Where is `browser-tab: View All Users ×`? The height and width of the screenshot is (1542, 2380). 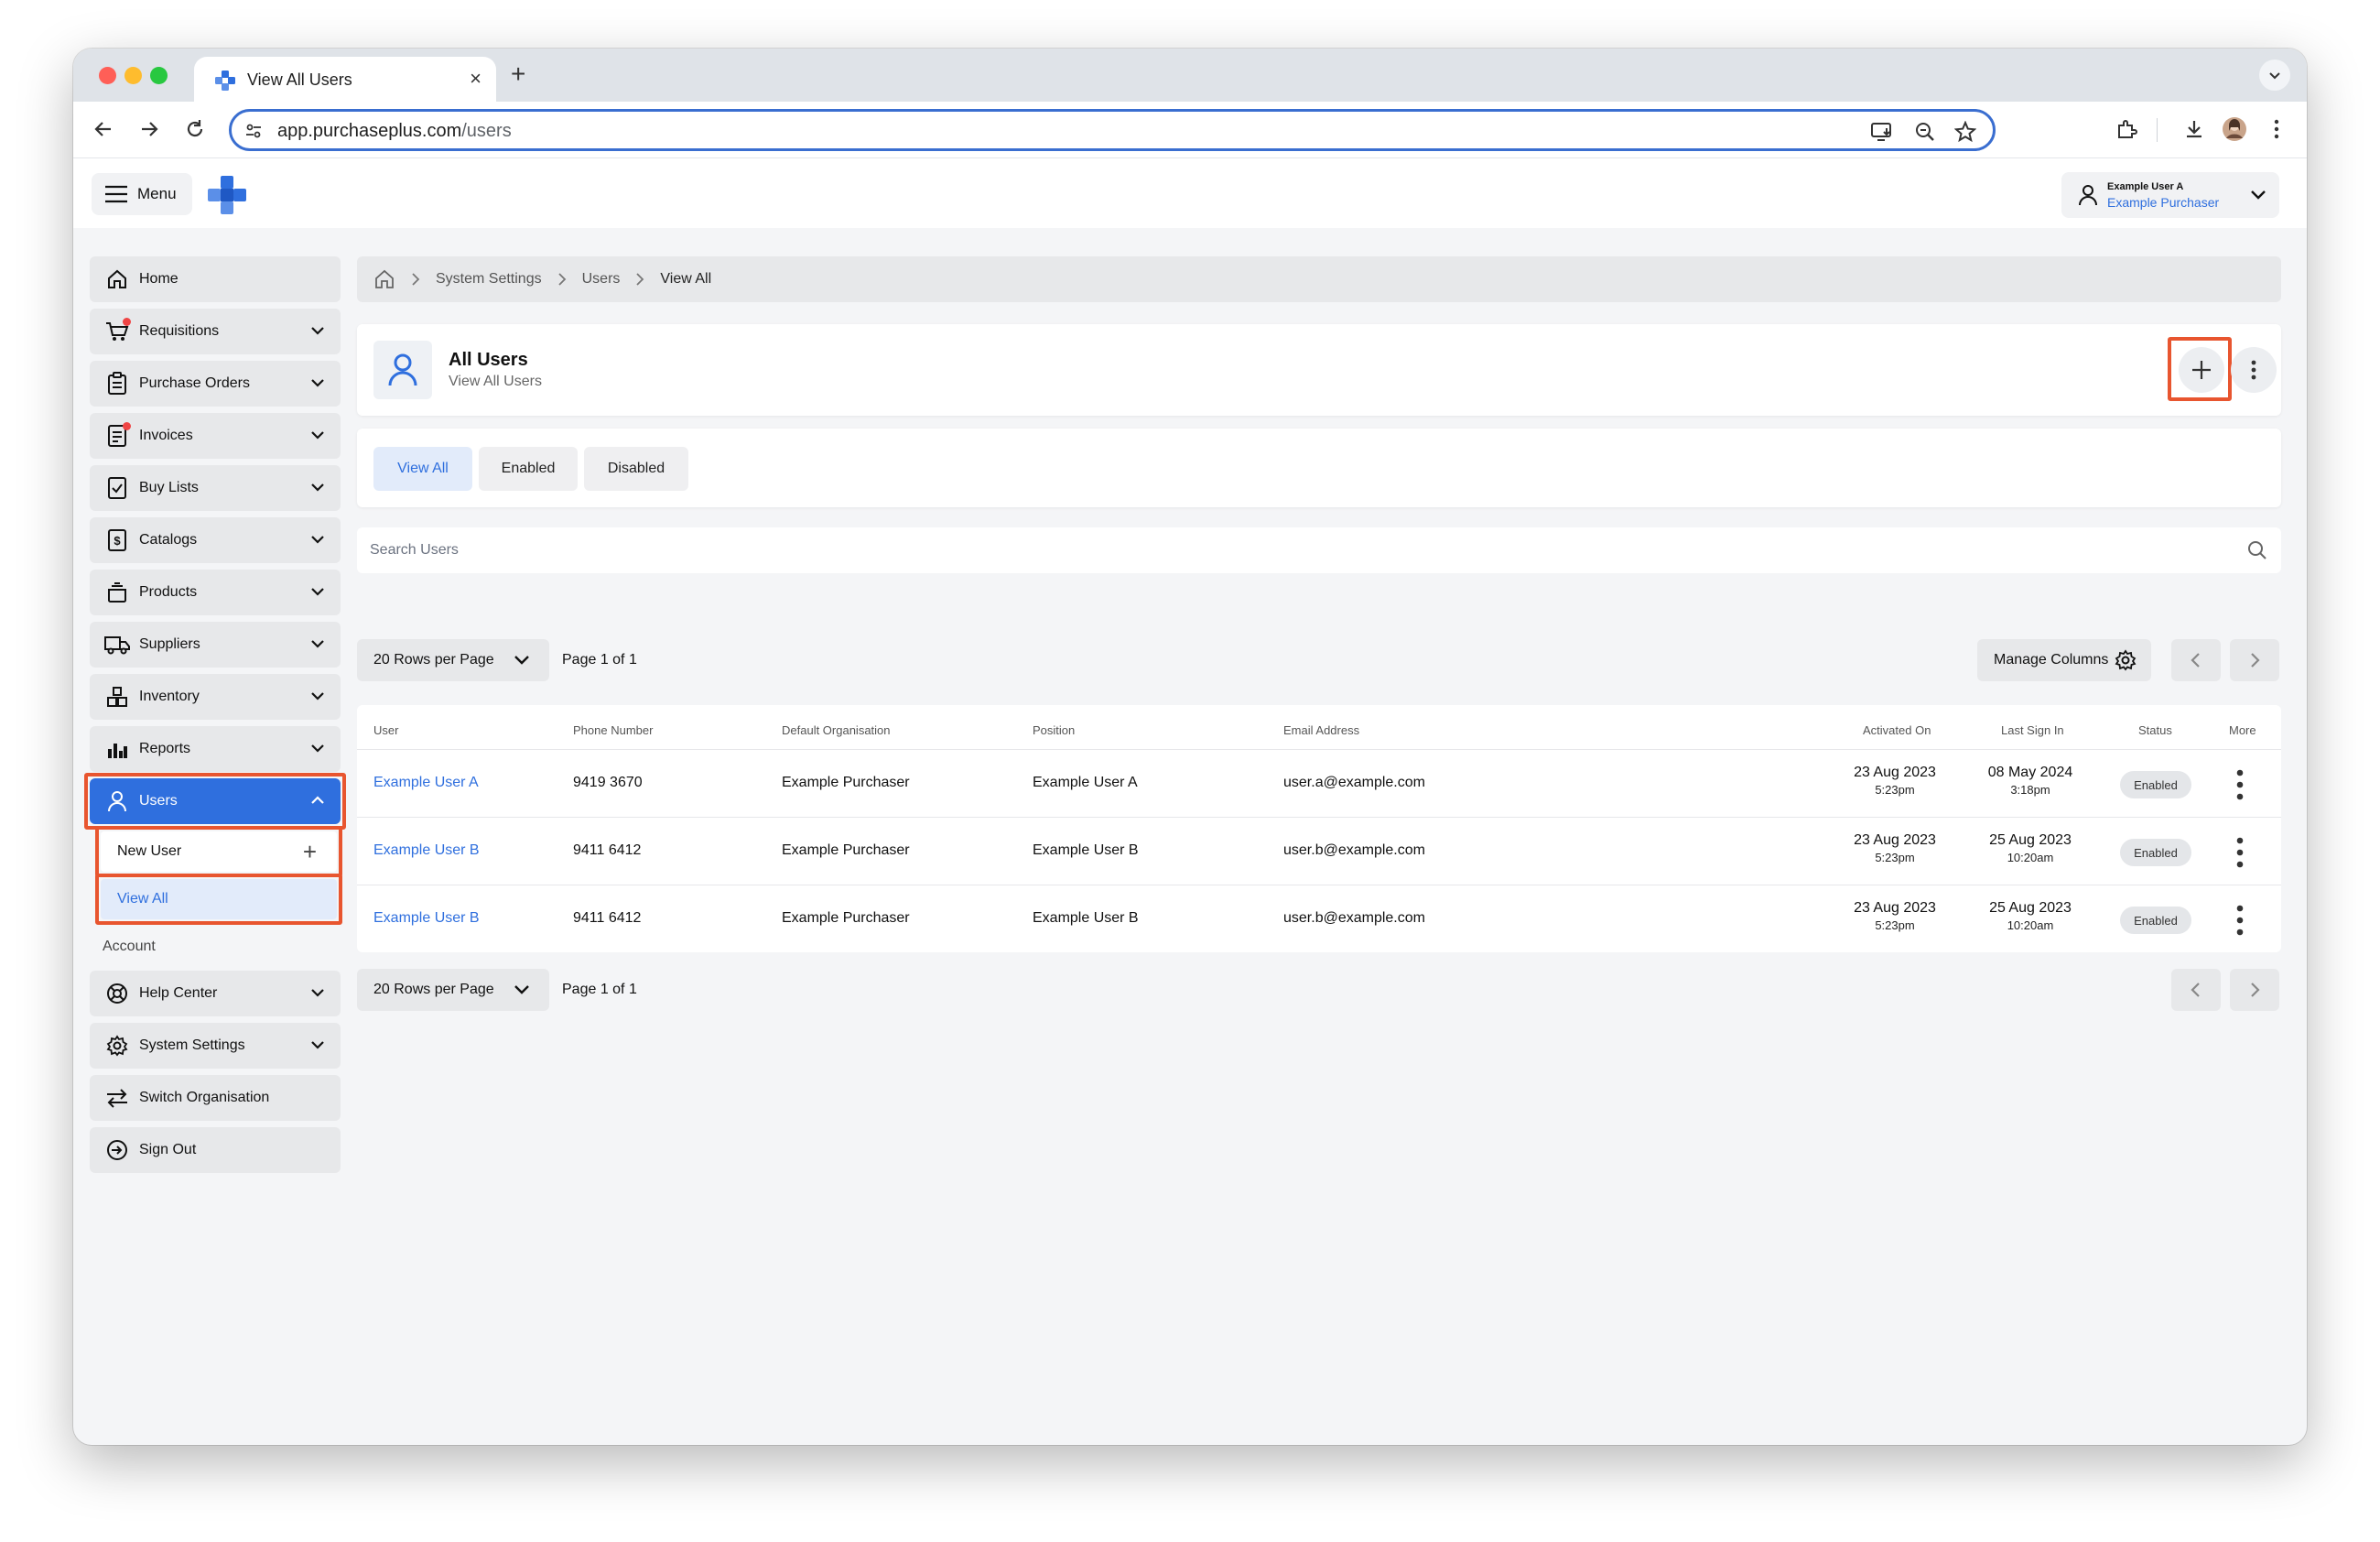 browser-tab: View All Users × is located at coordinates (345, 79).